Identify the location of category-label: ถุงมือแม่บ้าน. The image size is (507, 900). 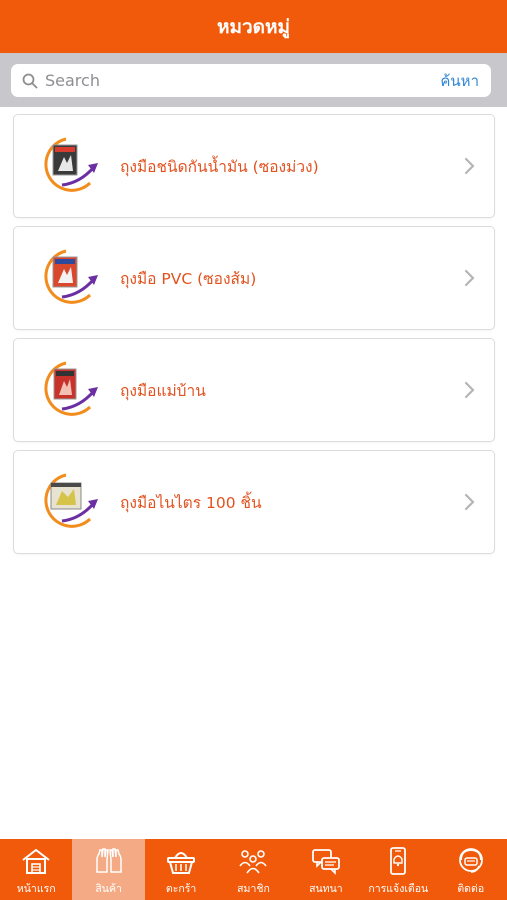
(163, 390).